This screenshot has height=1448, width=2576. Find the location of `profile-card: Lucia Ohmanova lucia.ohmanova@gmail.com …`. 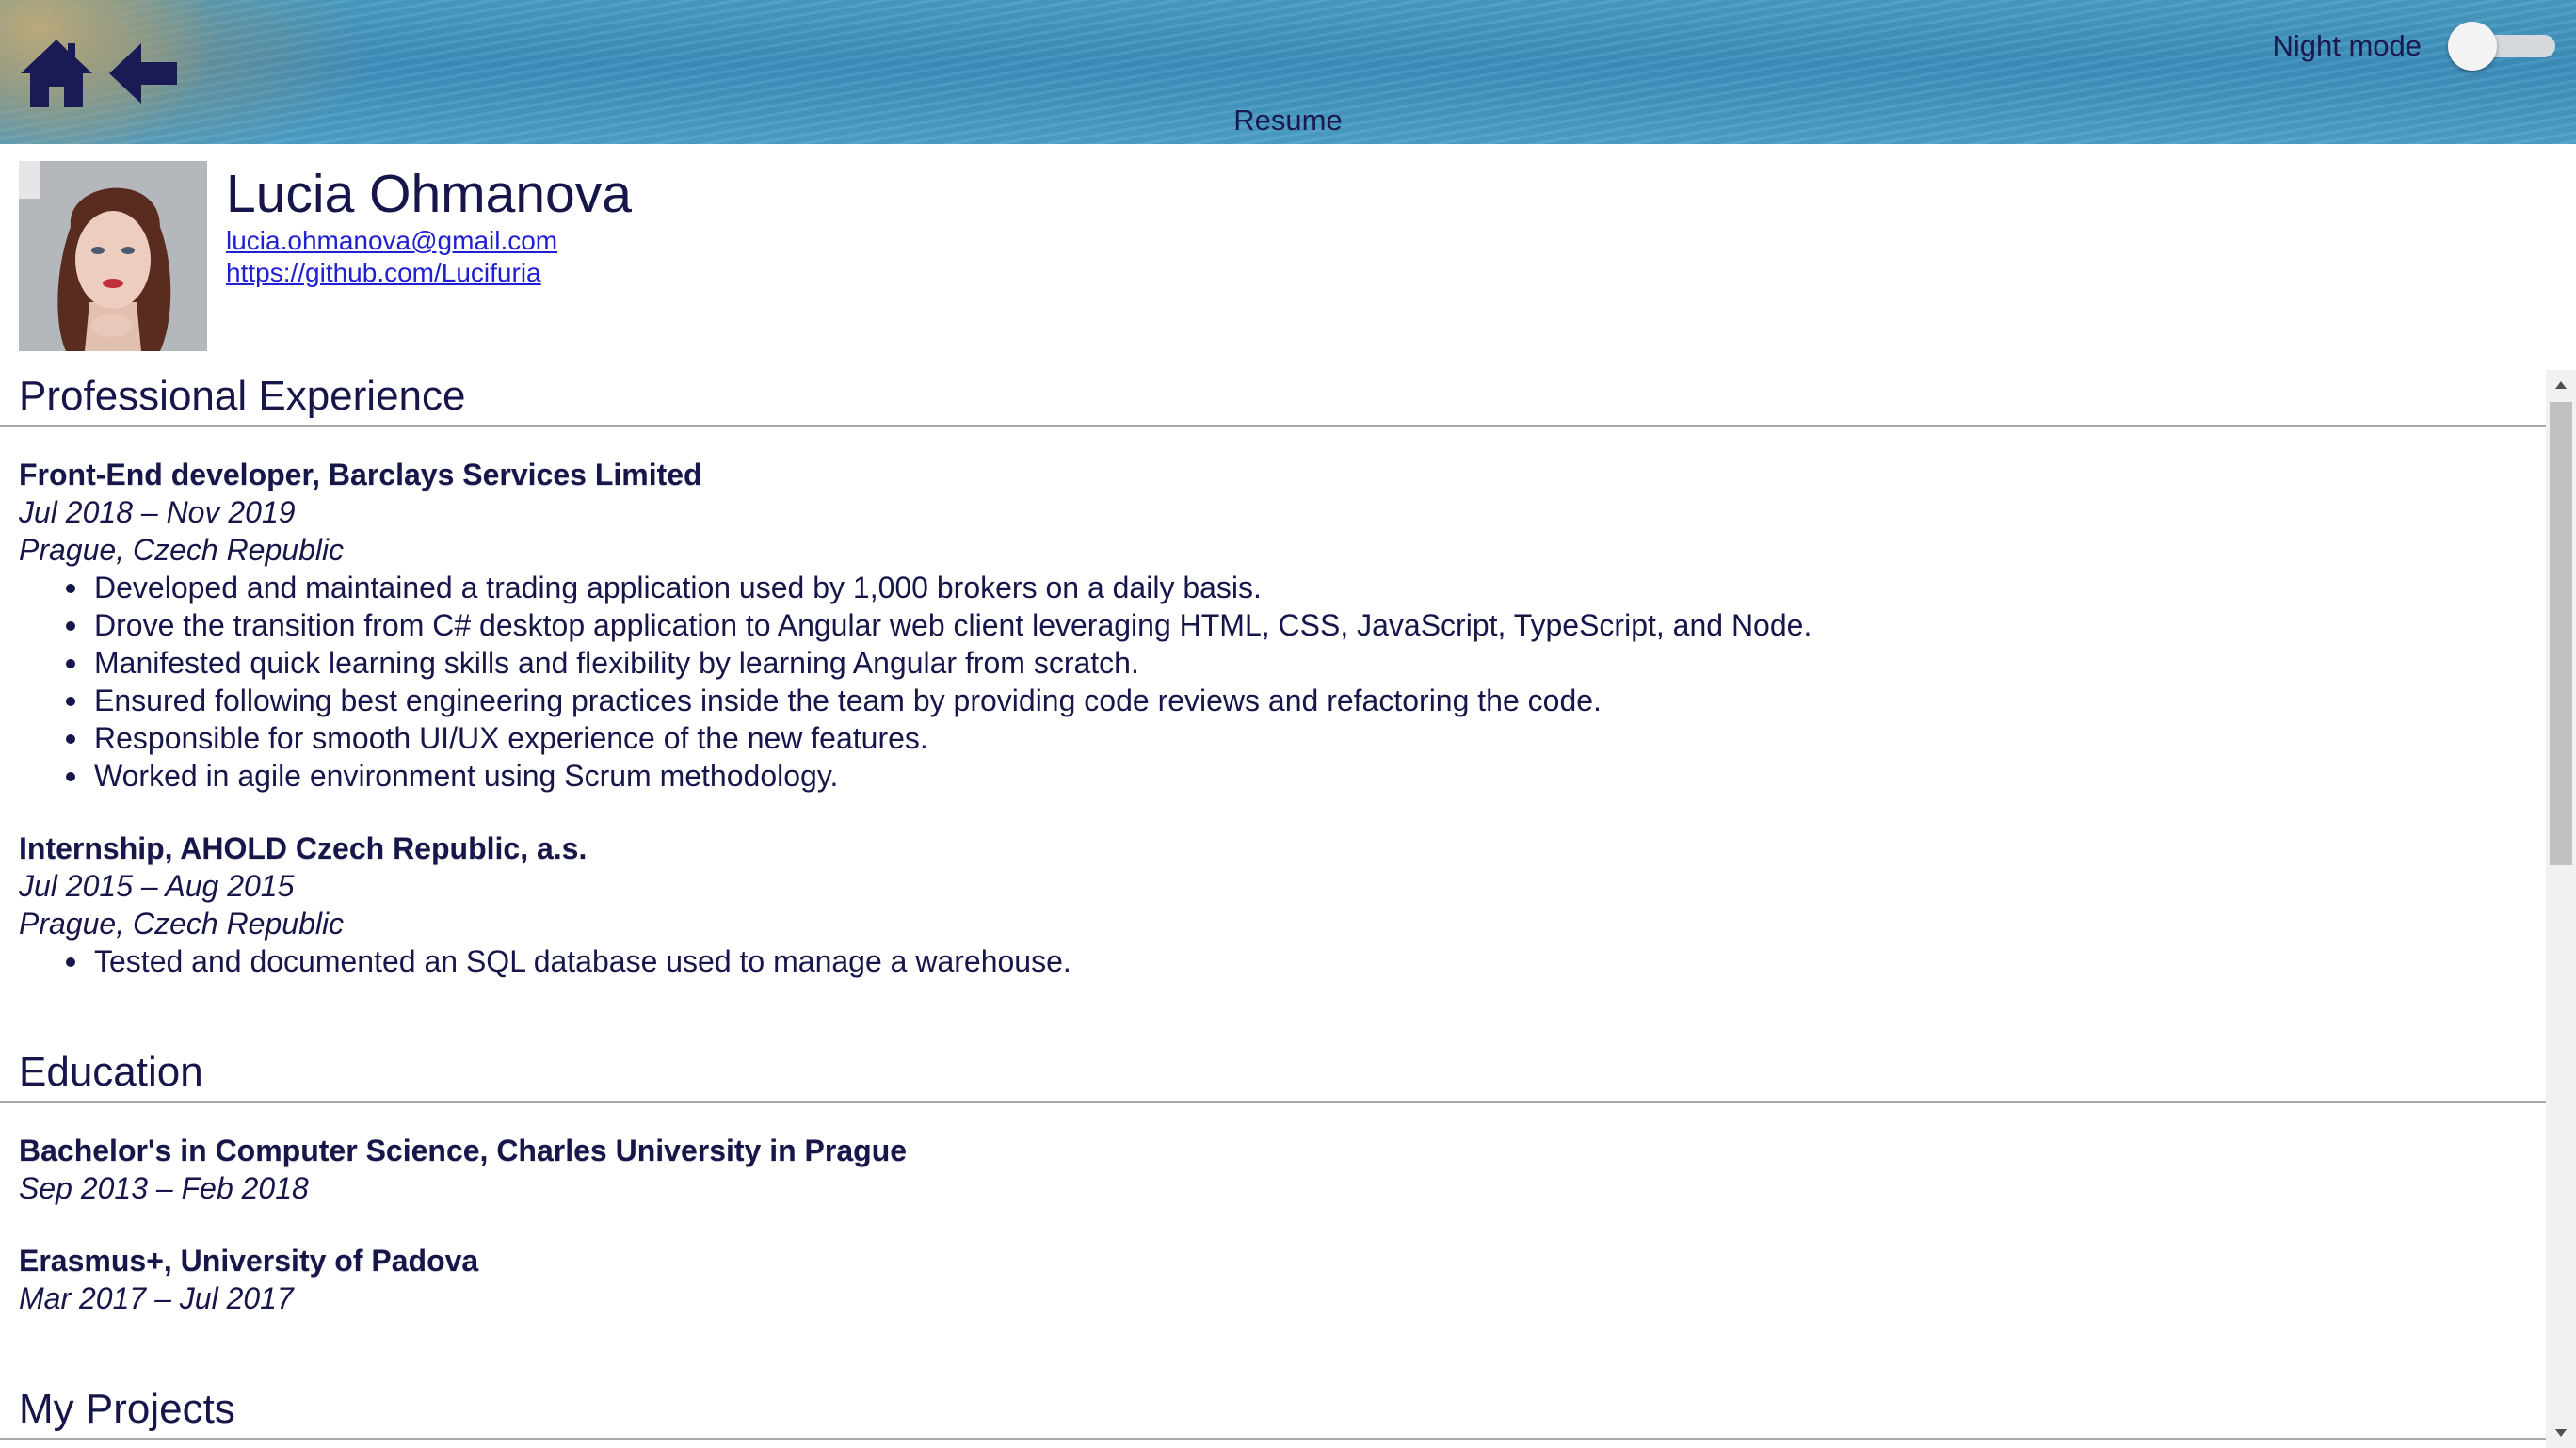

profile-card: Lucia Ohmanova lucia.ohmanova@gmail.com … is located at coordinates (325, 256).